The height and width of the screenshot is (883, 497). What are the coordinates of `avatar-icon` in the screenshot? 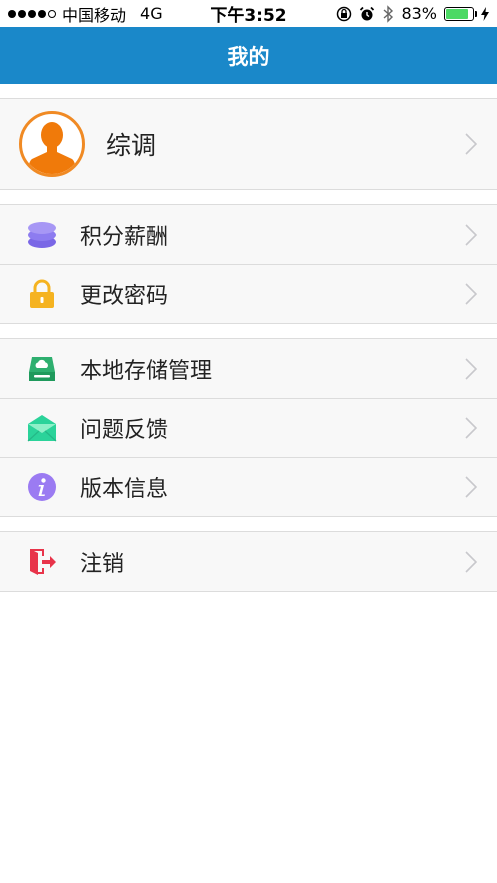 It's located at (52, 144).